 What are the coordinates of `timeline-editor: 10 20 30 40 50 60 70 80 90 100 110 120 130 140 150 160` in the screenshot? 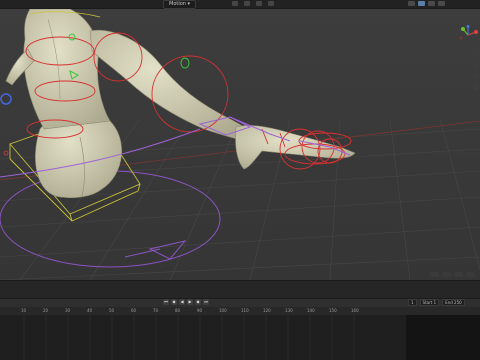 It's located at (240, 333).